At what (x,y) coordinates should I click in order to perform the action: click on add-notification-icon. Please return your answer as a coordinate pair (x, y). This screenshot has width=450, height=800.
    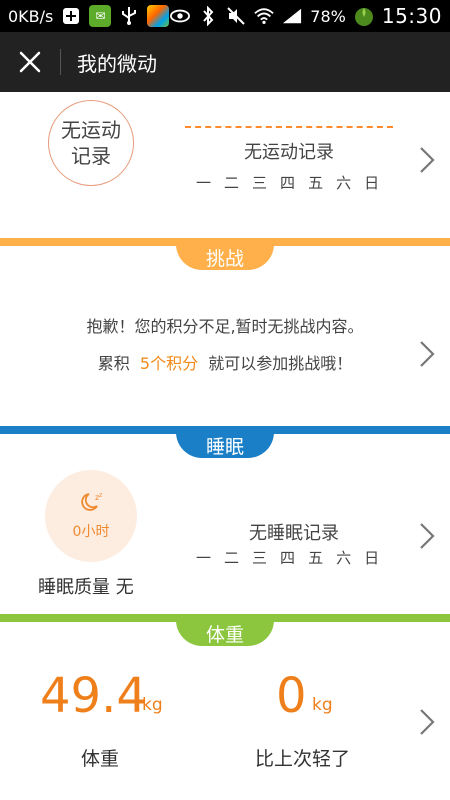
    Looking at the image, I should click on (71, 16).